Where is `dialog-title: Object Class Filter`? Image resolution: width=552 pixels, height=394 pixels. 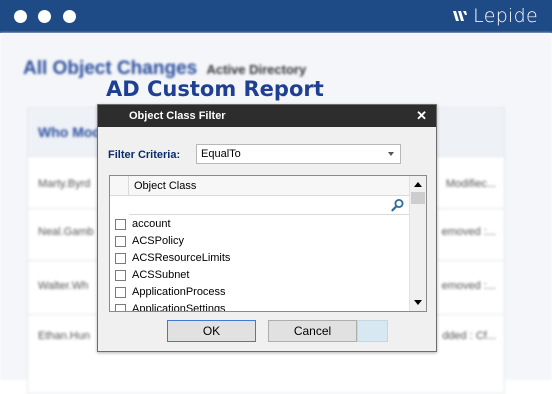 dialog-title: Object Class Filter is located at coordinates (177, 116).